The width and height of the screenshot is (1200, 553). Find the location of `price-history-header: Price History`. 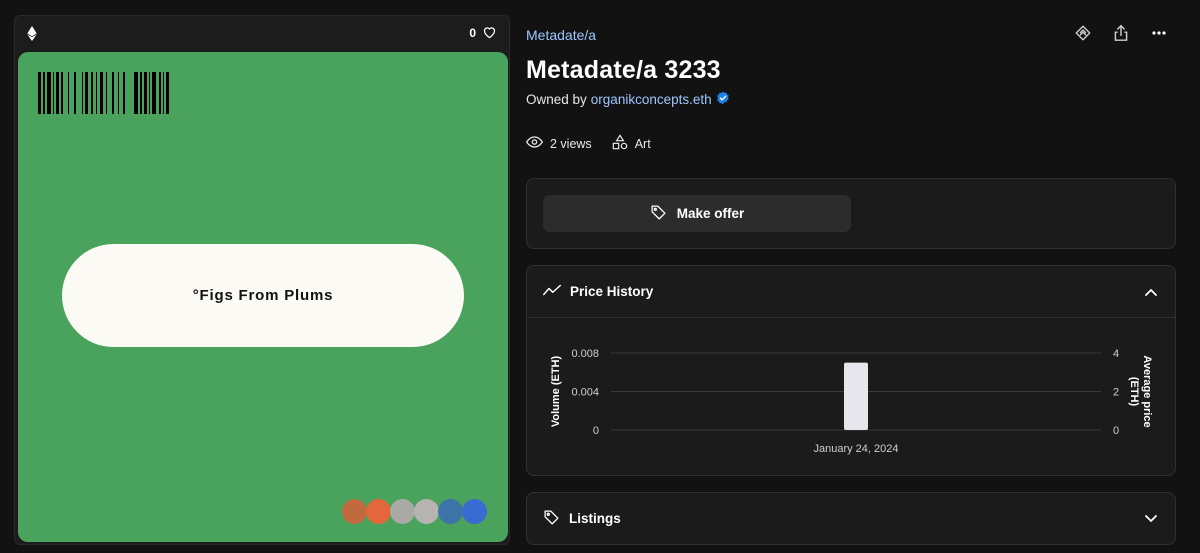

price-history-header: Price History is located at coordinates (851, 292).